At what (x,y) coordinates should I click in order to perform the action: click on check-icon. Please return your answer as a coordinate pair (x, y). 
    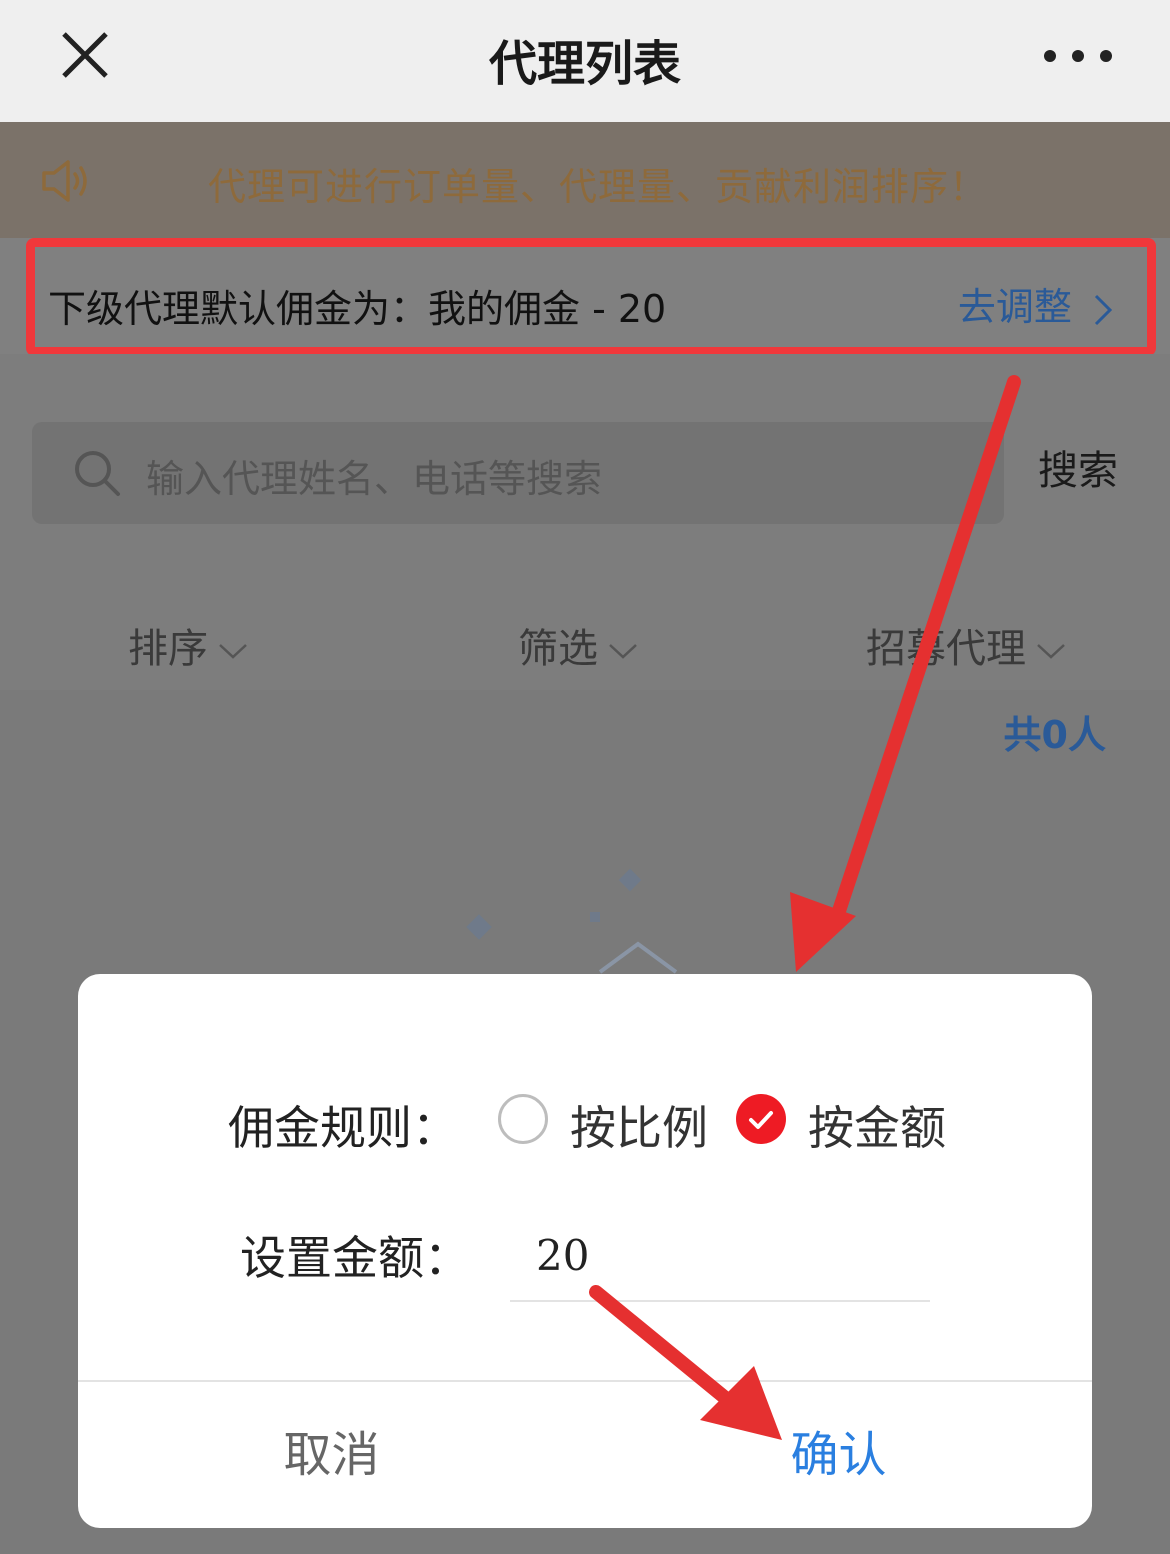
    Looking at the image, I should click on (761, 1120).